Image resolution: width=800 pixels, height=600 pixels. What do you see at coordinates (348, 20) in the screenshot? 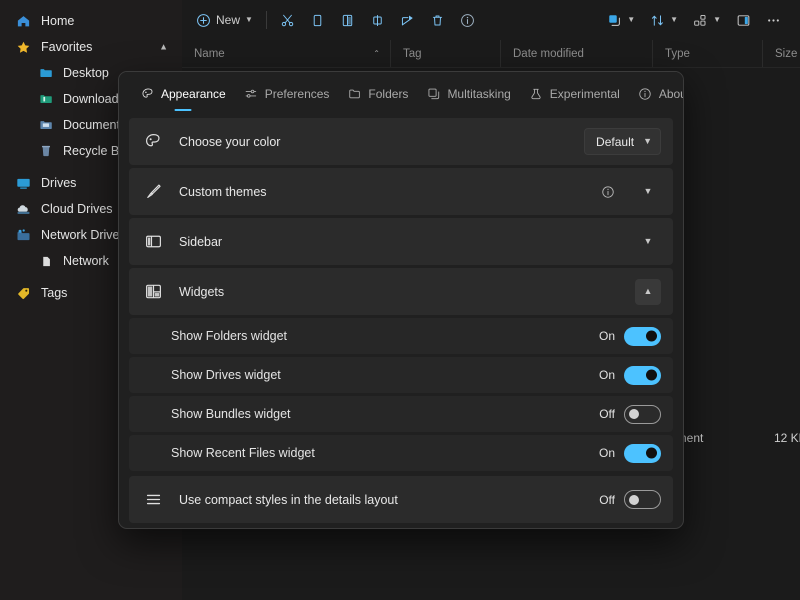
I see `paste-button` at bounding box center [348, 20].